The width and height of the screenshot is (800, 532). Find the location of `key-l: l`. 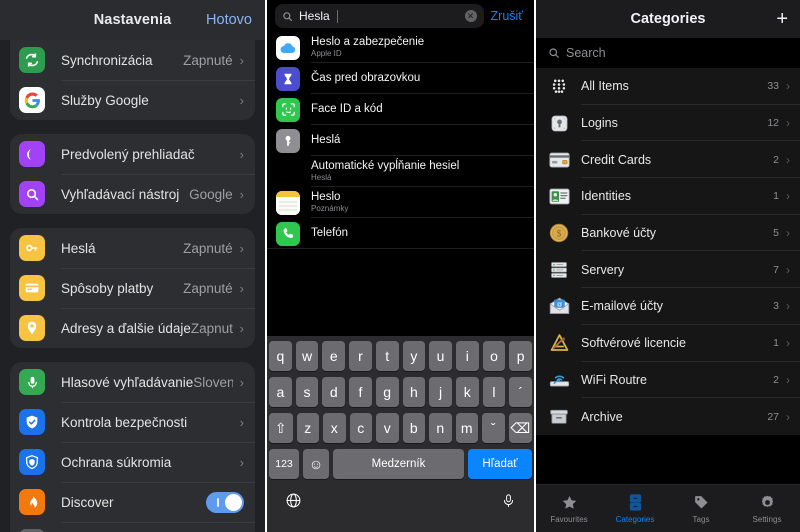

key-l: l is located at coordinates (494, 392).